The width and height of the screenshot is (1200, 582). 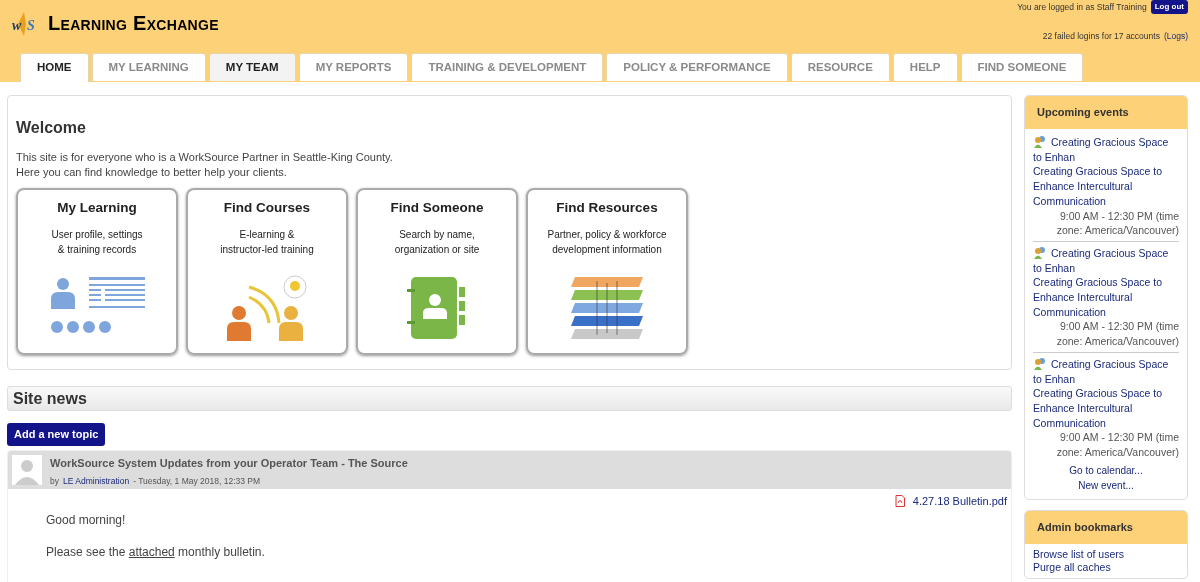 What do you see at coordinates (607, 243) in the screenshot?
I see `tile-description: Partner, policy & workforce development information` at bounding box center [607, 243].